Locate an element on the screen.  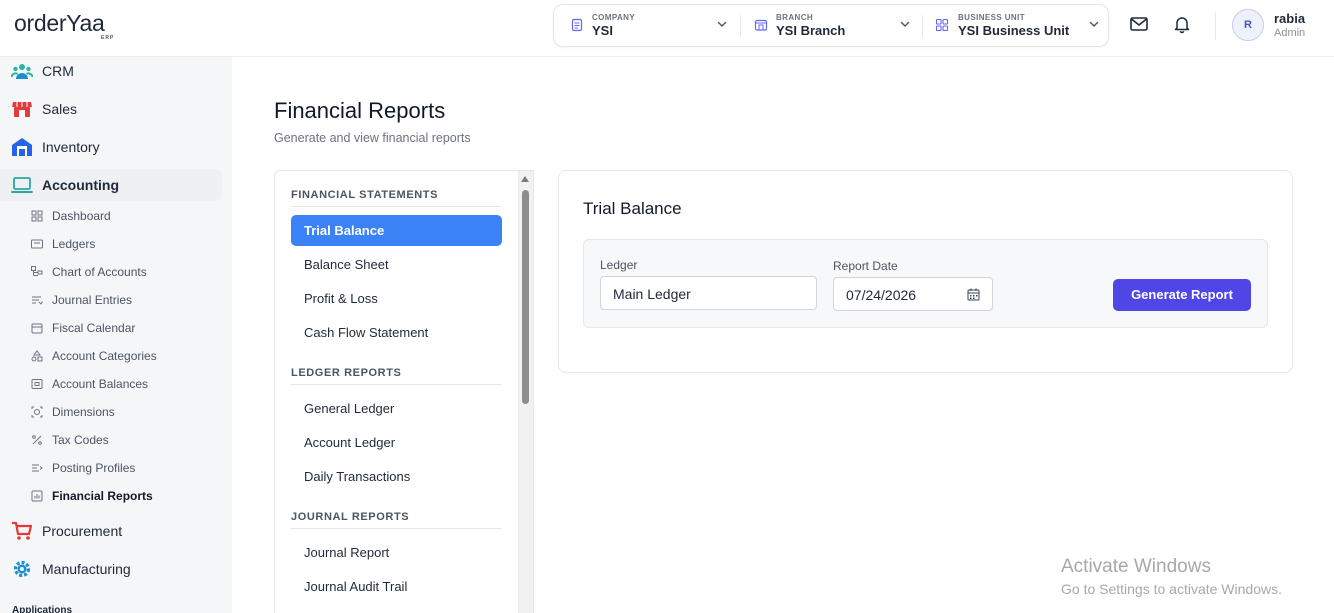
business-unit-selector: BUSINESS UNIT YSI Business Unit is located at coordinates (1015, 25).